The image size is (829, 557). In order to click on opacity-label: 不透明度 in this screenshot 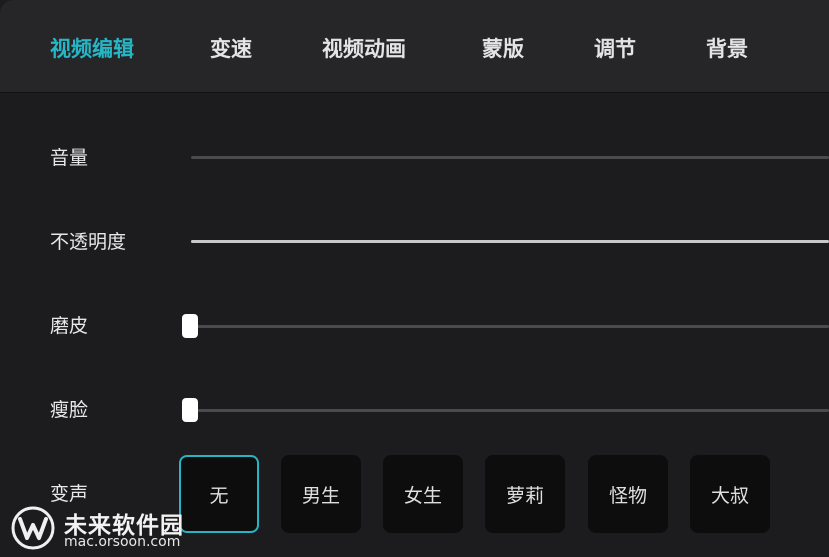, I will do `click(88, 242)`.